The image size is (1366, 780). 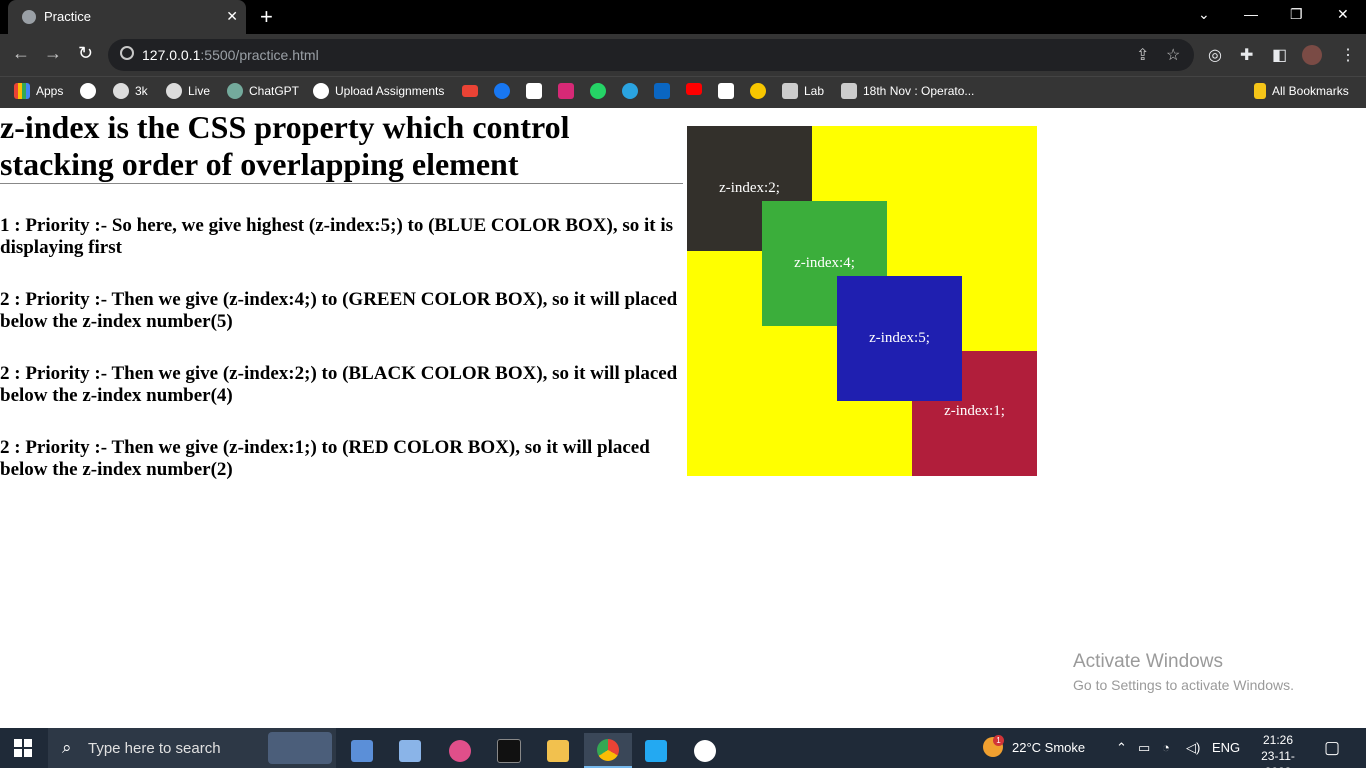 I want to click on taskbar-app-calculator, so click(x=410, y=750).